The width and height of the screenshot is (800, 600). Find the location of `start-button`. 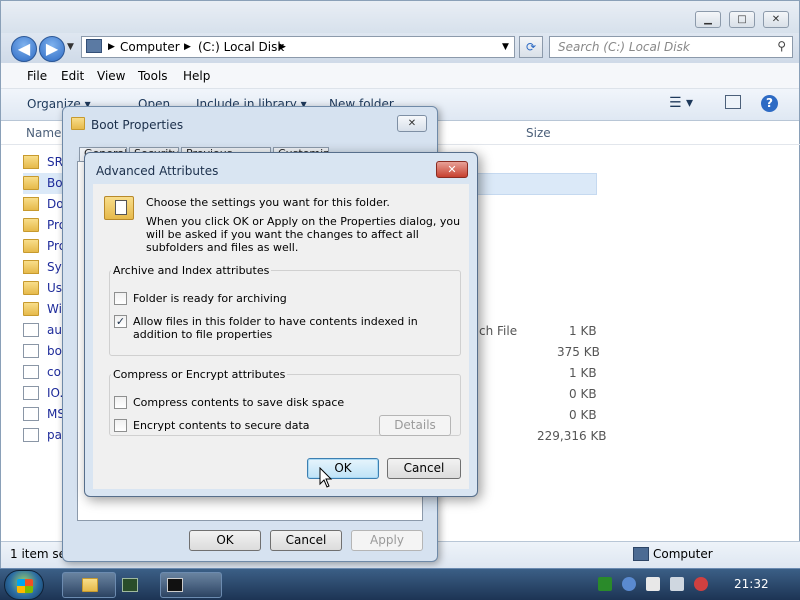

start-button is located at coordinates (24, 585).